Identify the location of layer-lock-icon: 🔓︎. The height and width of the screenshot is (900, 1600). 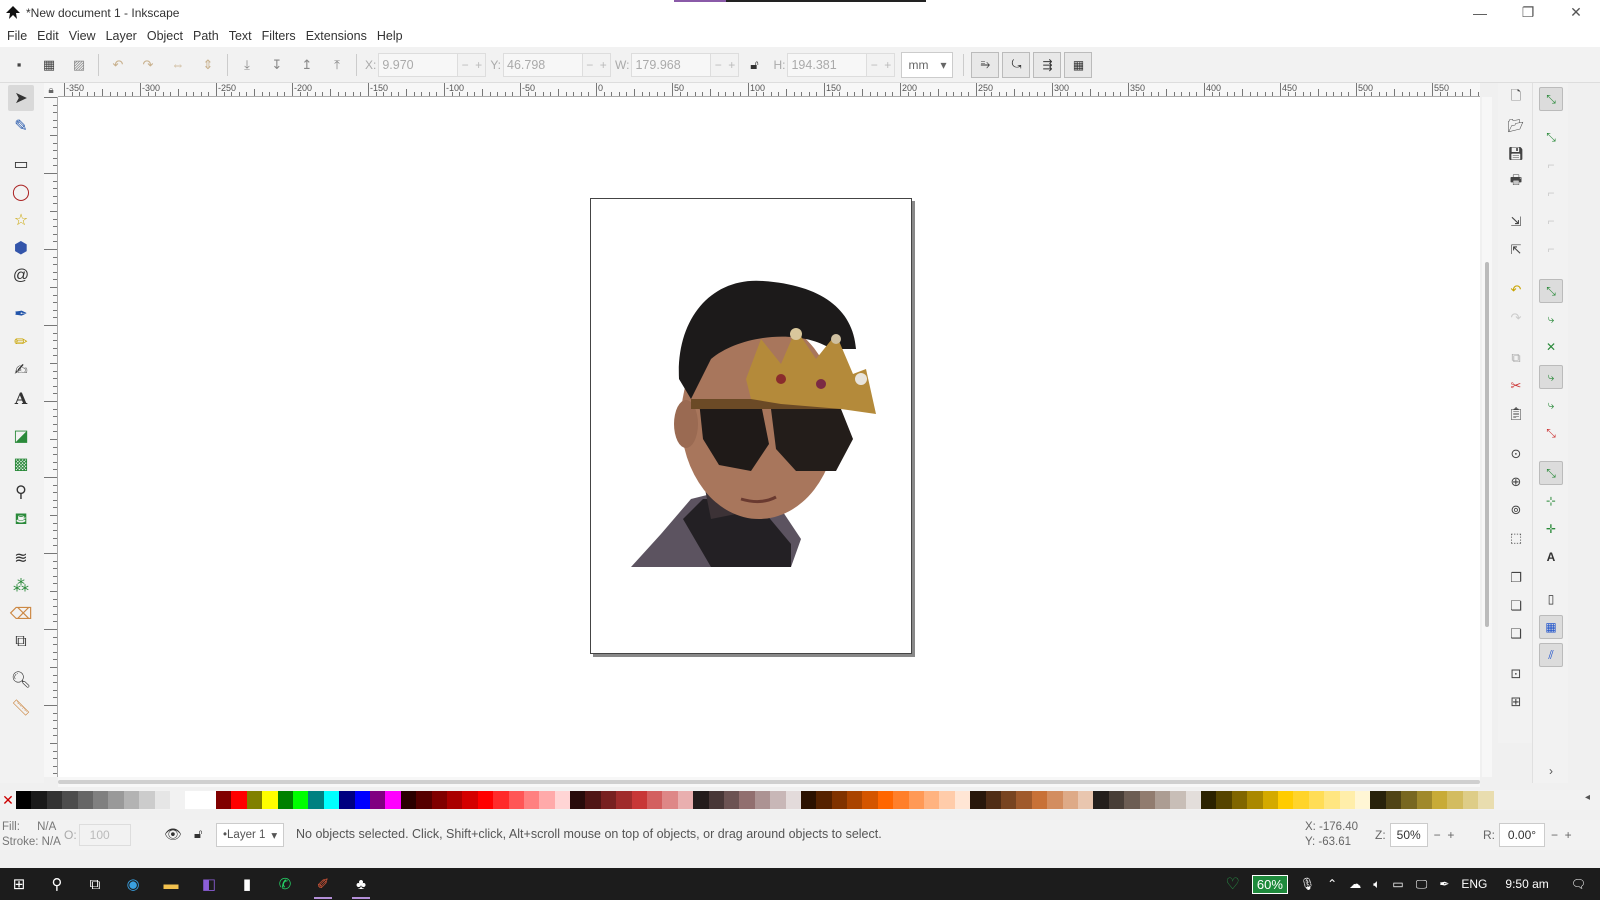
(198, 834).